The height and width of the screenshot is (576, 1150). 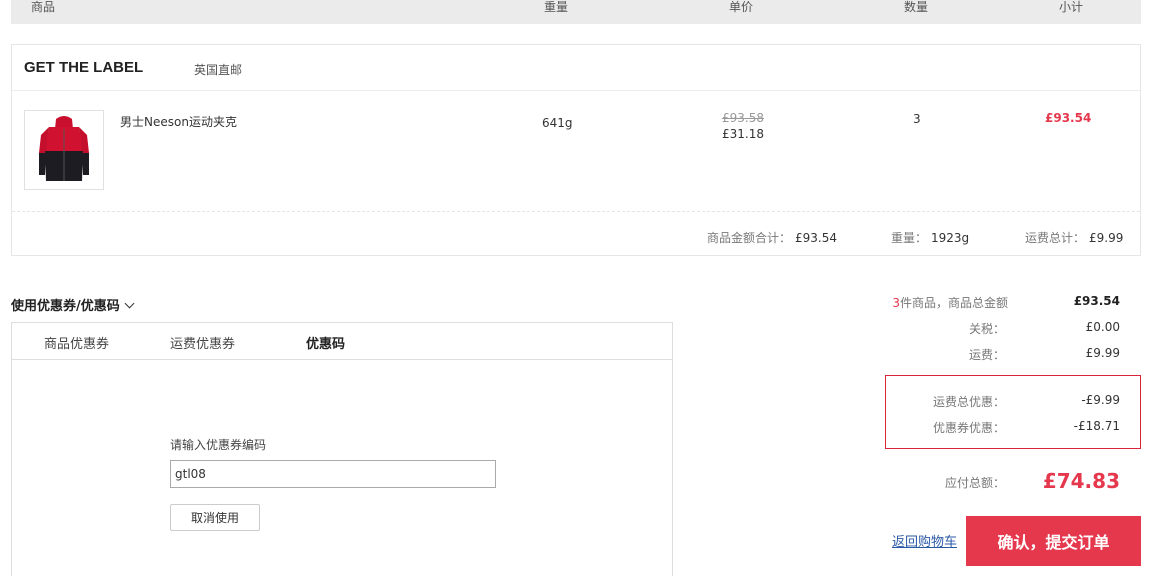 I want to click on original-price: £93.58, so click(x=743, y=118).